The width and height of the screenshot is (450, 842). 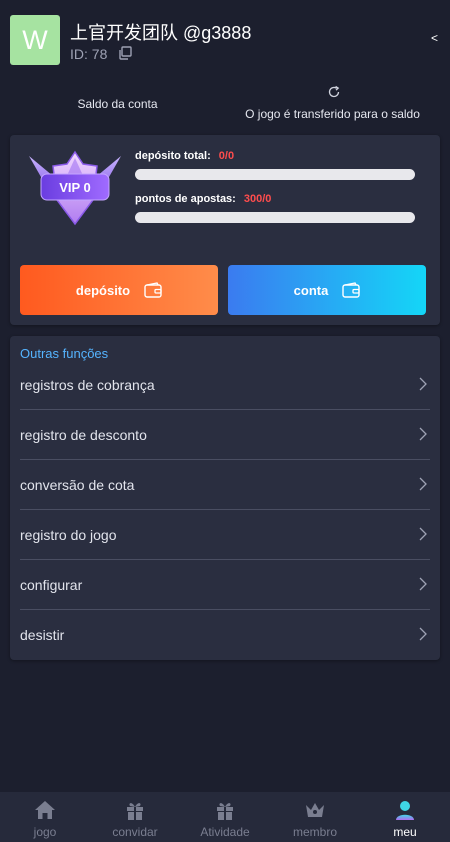 What do you see at coordinates (257, 199) in the screenshot?
I see `bet-points-value: 300/0` at bounding box center [257, 199].